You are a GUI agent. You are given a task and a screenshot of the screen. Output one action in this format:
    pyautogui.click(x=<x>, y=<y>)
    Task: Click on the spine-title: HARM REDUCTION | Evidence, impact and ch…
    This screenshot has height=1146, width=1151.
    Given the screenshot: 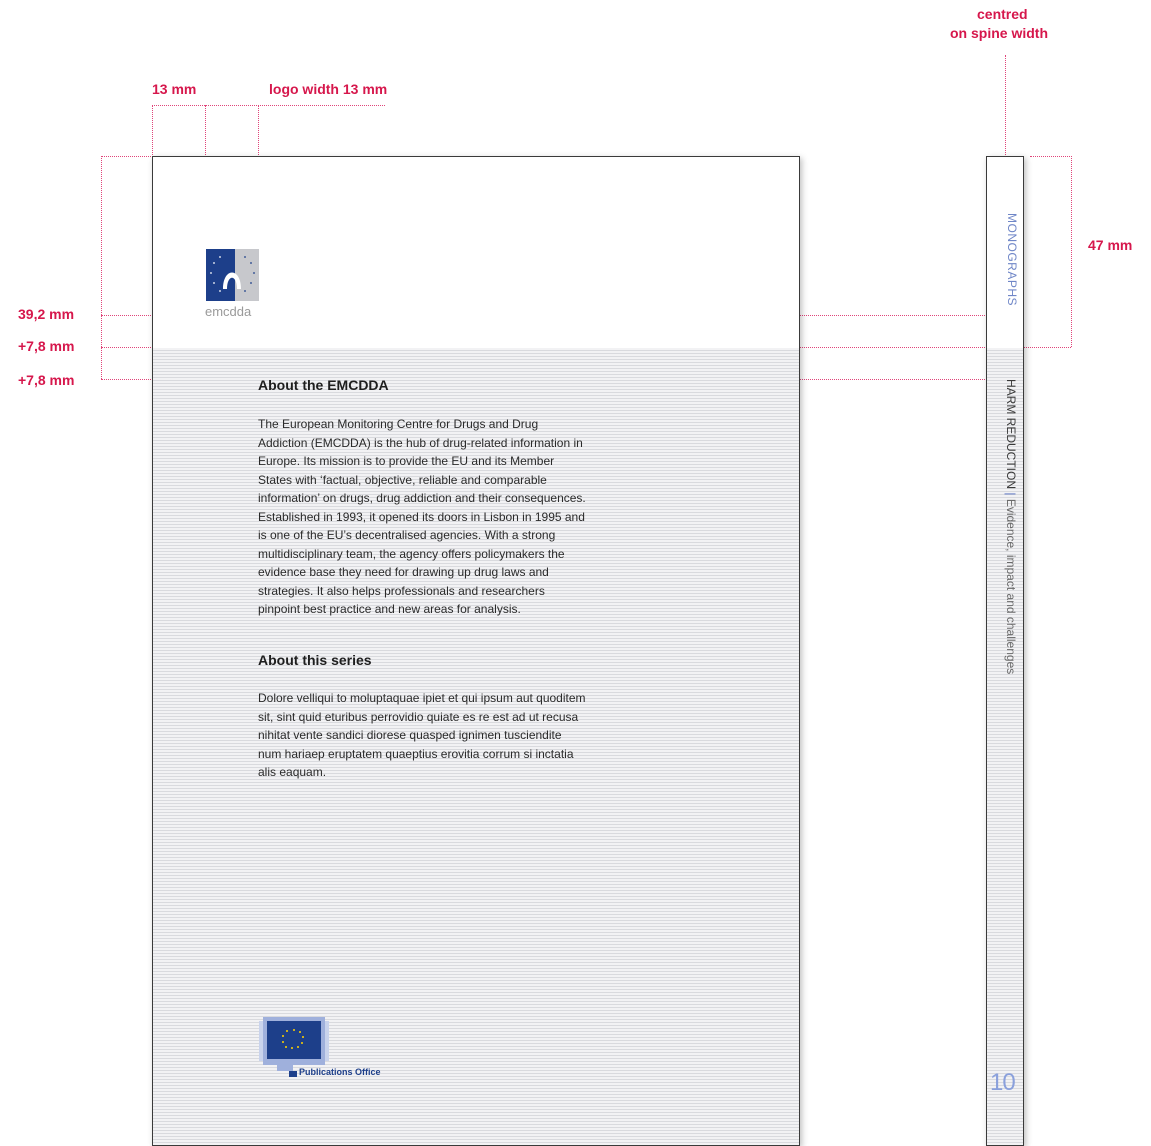 What is the action you would take?
    pyautogui.click(x=1011, y=526)
    